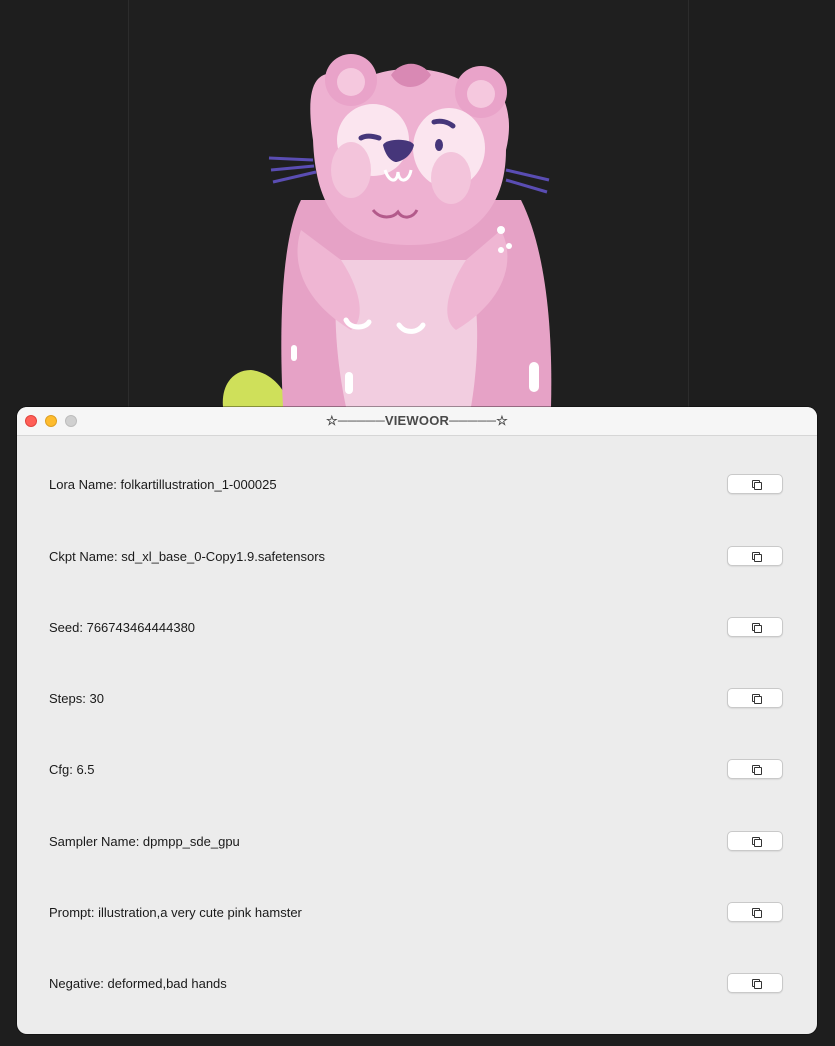 The width and height of the screenshot is (835, 1046). What do you see at coordinates (76, 698) in the screenshot?
I see `steps-label: Steps: 30` at bounding box center [76, 698].